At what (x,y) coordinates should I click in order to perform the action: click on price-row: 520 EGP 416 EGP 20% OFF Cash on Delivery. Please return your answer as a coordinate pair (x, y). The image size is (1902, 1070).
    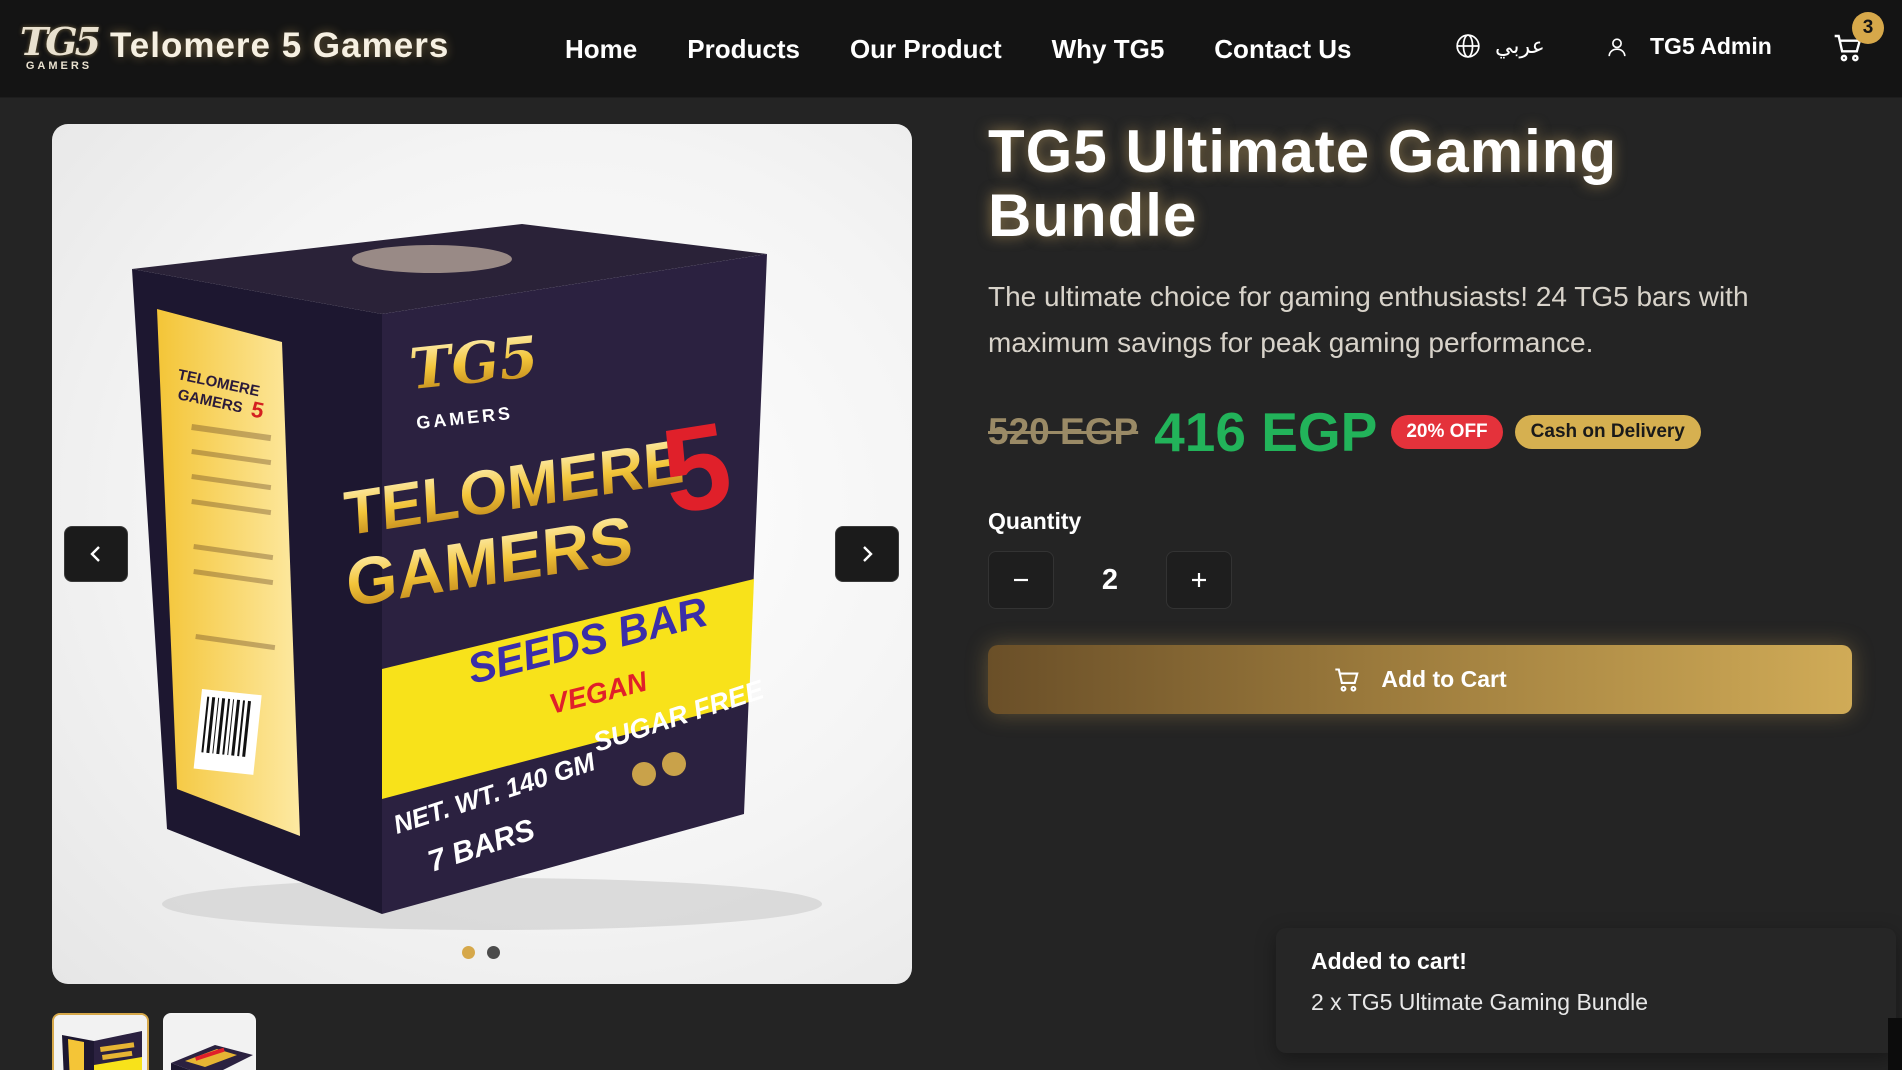
    Looking at the image, I should click on (1344, 432).